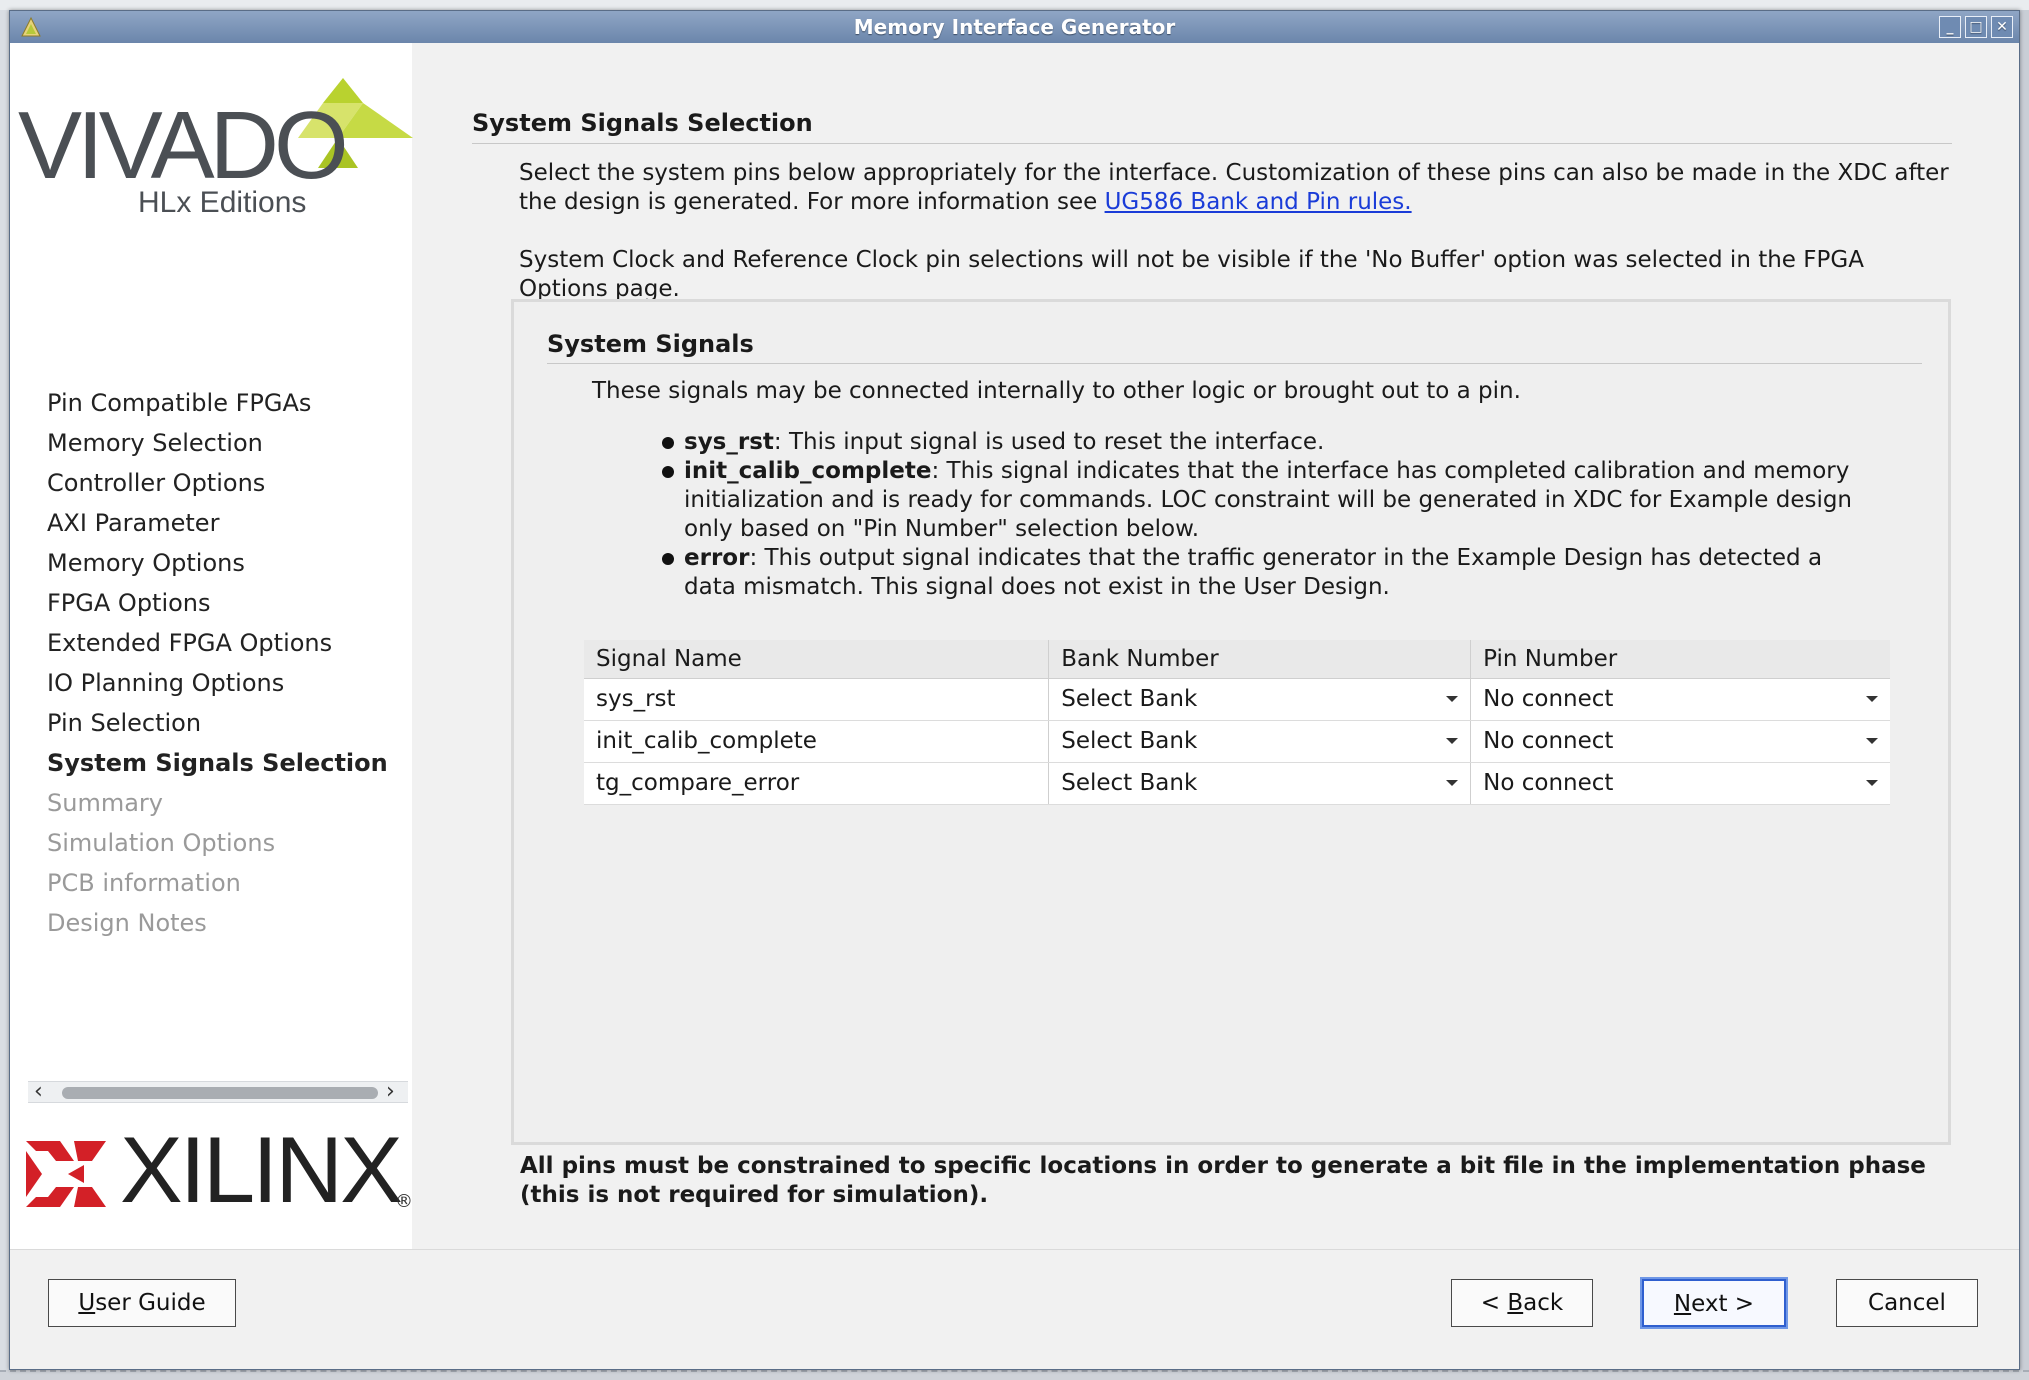 Image resolution: width=2029 pixels, height=1380 pixels. Describe the element at coordinates (127, 923) in the screenshot. I see `wizard-step-design-notes: Design Notes` at that location.